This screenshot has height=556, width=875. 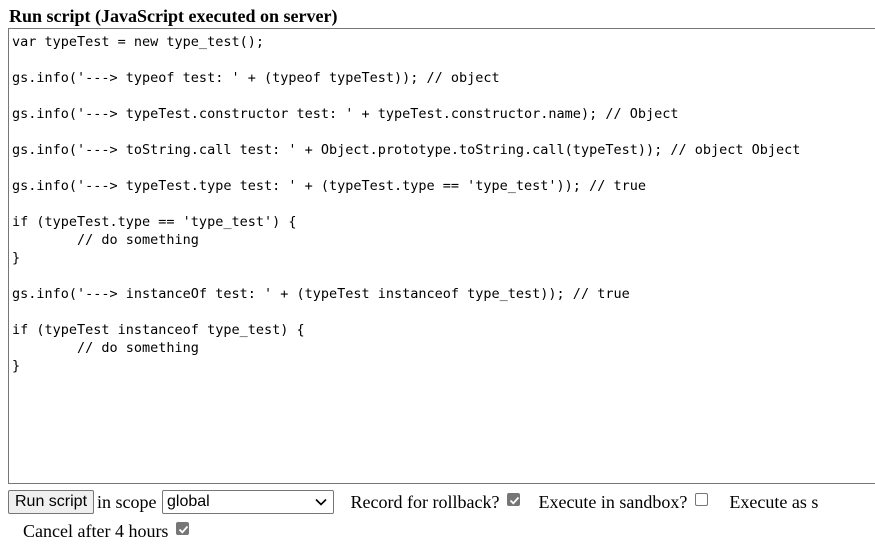 I want to click on cancel-row: Cancel after 4 hours, so click(x=106, y=531).